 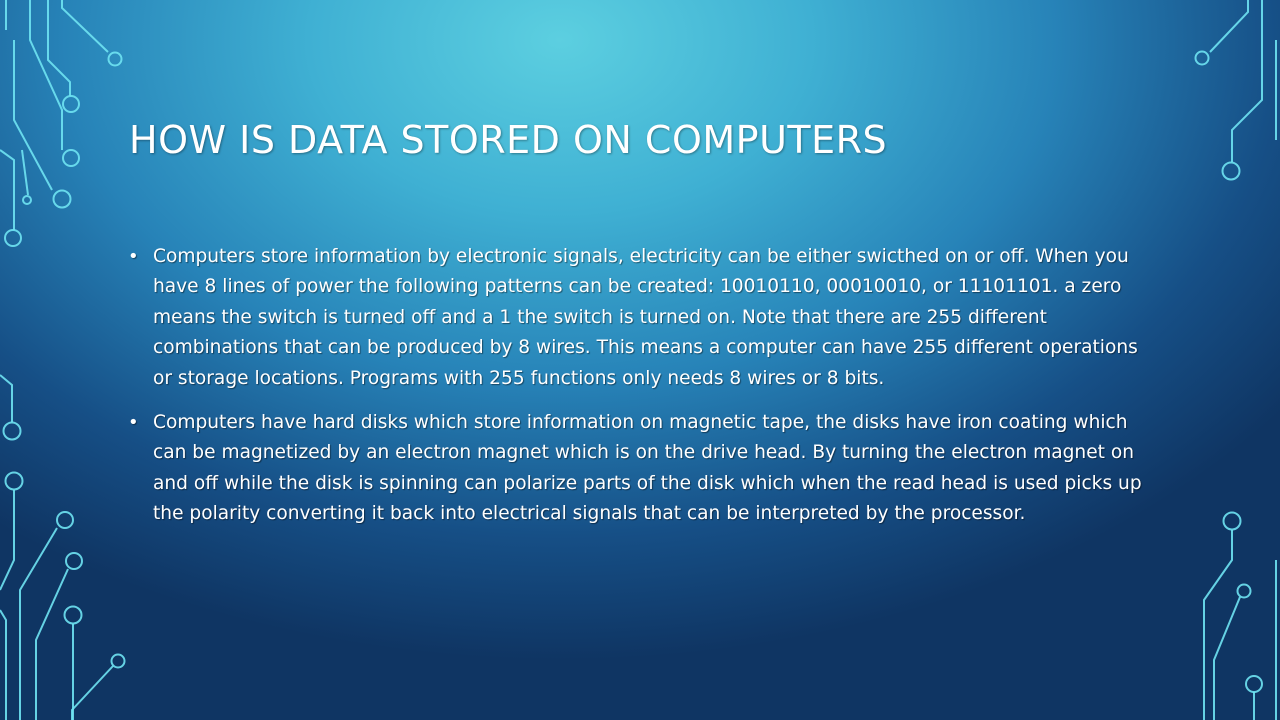 What do you see at coordinates (508, 140) in the screenshot?
I see `slide-title: HOW IS DATA STORED ON COMPUTERS` at bounding box center [508, 140].